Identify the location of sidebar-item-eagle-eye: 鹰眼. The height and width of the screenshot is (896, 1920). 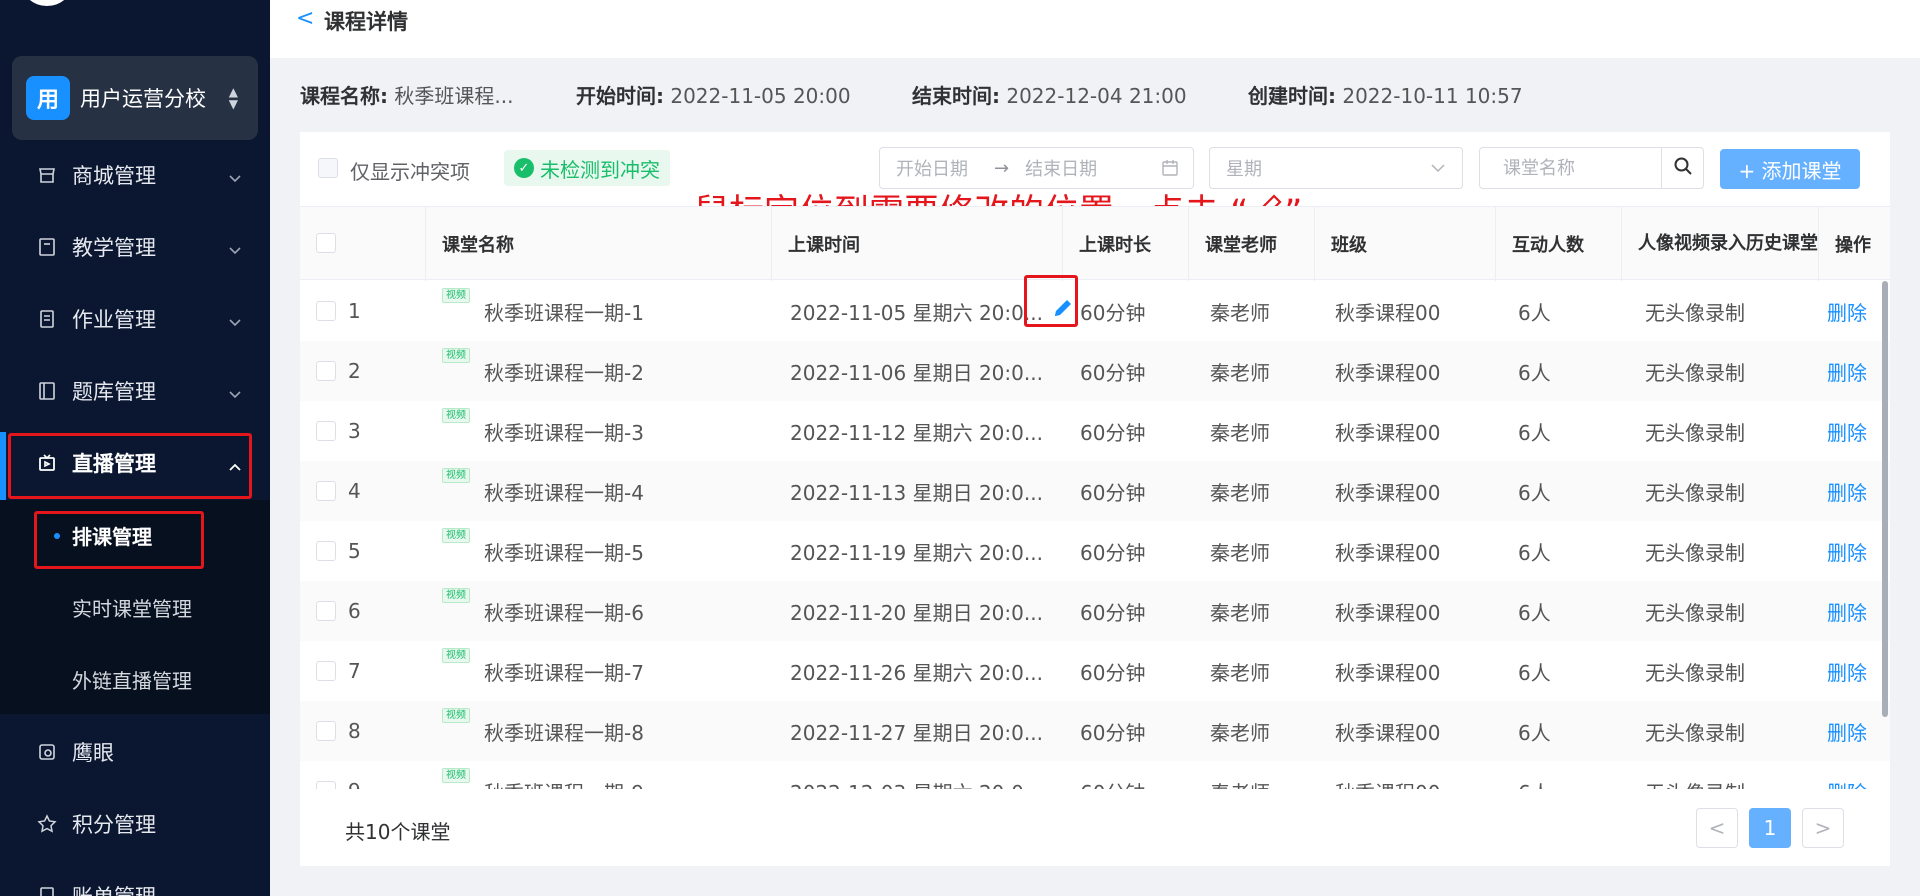
(135, 752).